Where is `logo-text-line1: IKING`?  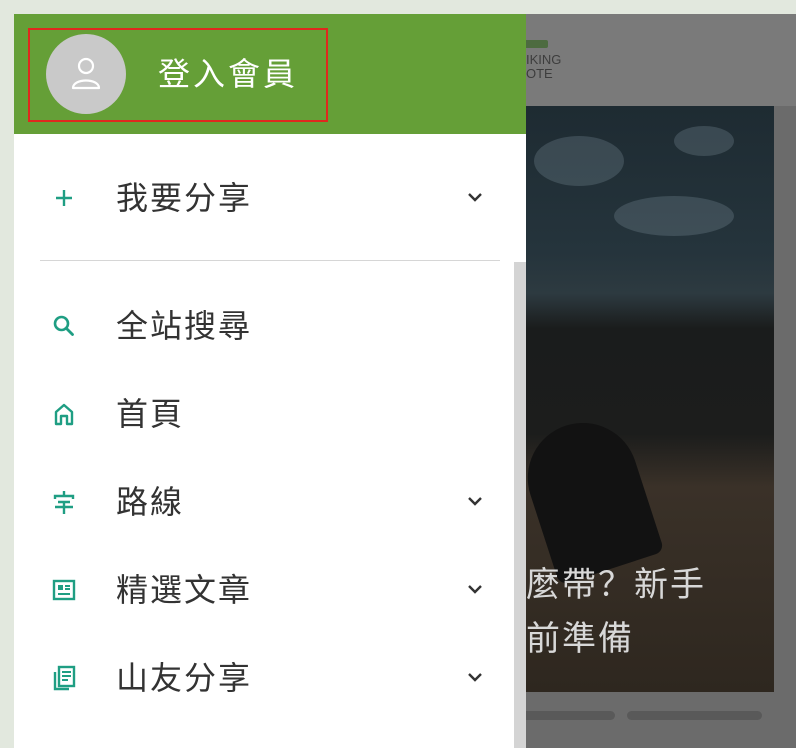 logo-text-line1: IKING is located at coordinates (544, 59).